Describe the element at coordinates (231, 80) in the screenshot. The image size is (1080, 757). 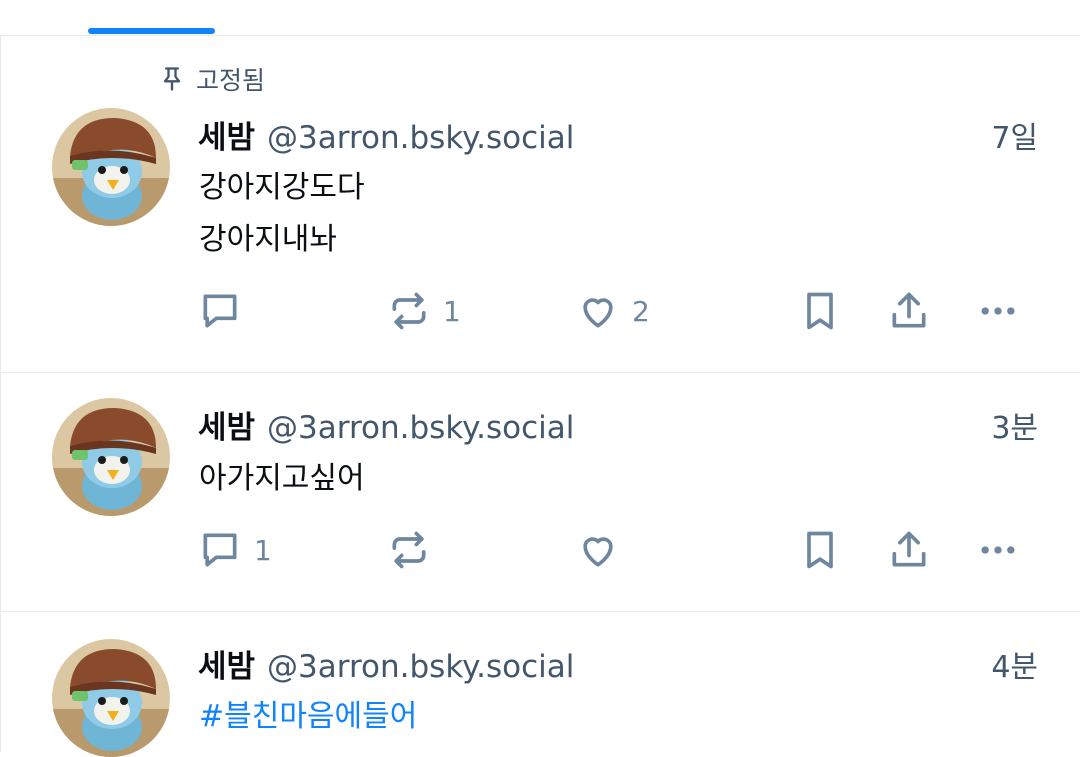
I see `pinned-text: 고정됨` at that location.